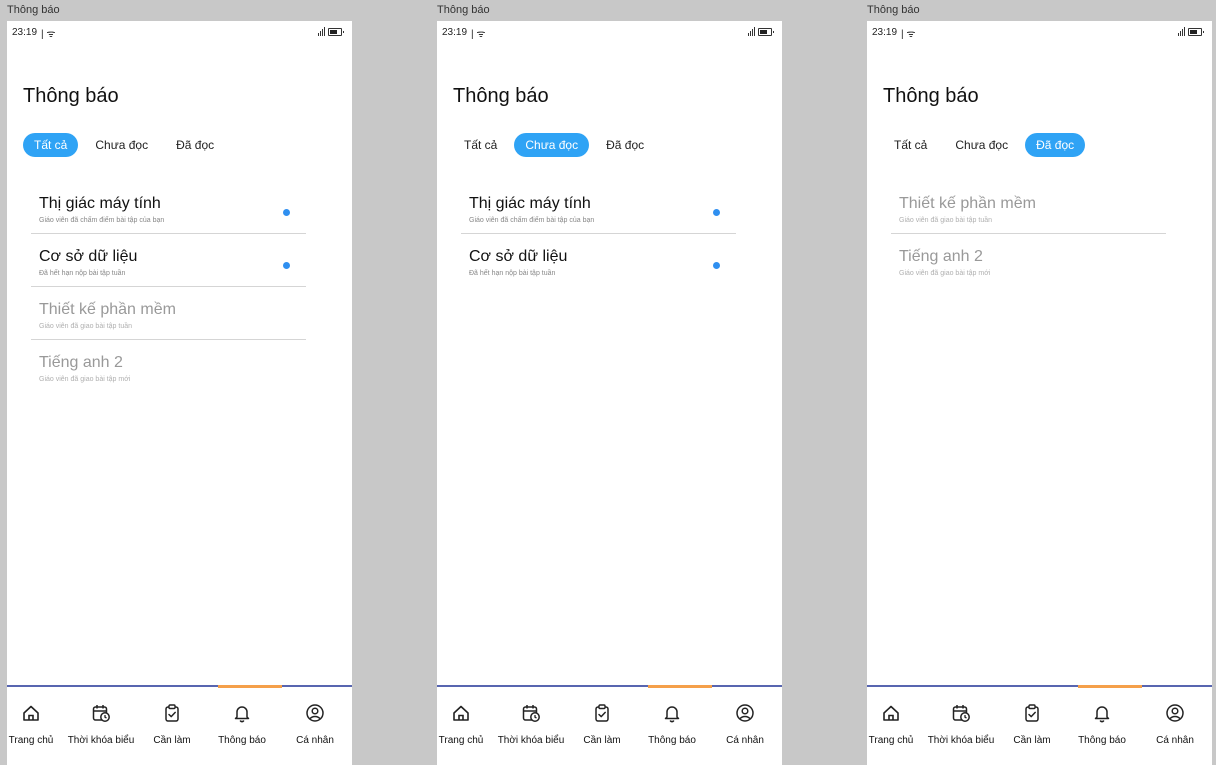 Image resolution: width=1216 pixels, height=765 pixels. What do you see at coordinates (893, 10) in the screenshot?
I see `frame-label: Thông báo` at bounding box center [893, 10].